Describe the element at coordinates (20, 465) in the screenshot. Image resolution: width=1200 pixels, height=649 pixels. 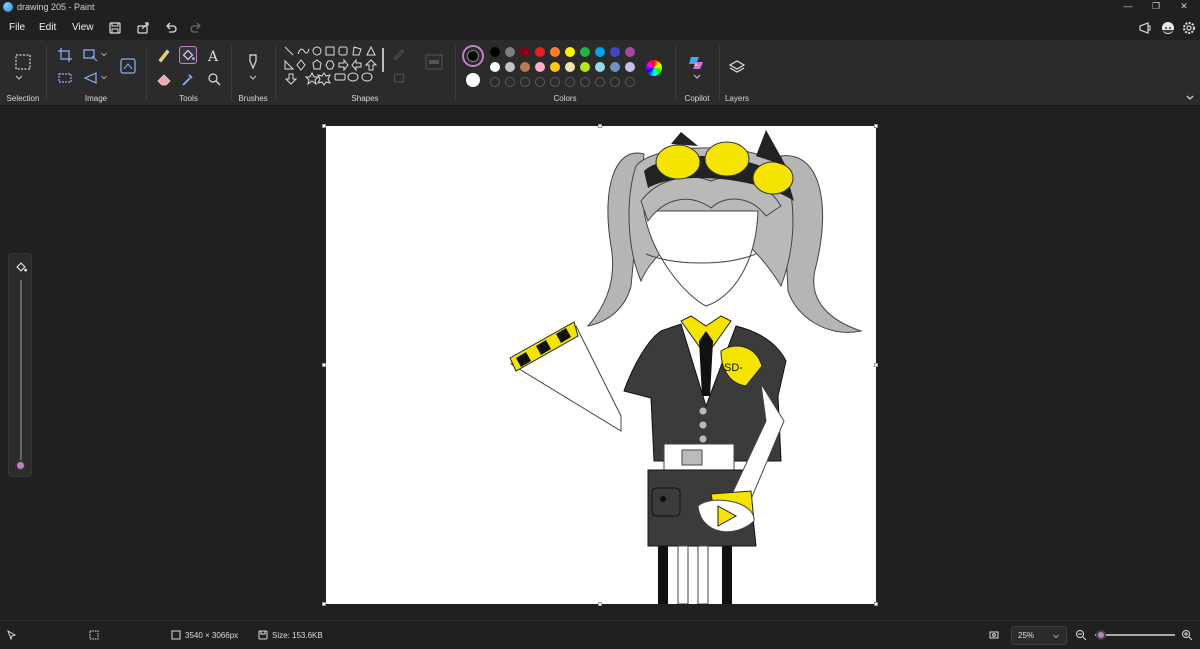
I see `brush-size-thumb` at that location.